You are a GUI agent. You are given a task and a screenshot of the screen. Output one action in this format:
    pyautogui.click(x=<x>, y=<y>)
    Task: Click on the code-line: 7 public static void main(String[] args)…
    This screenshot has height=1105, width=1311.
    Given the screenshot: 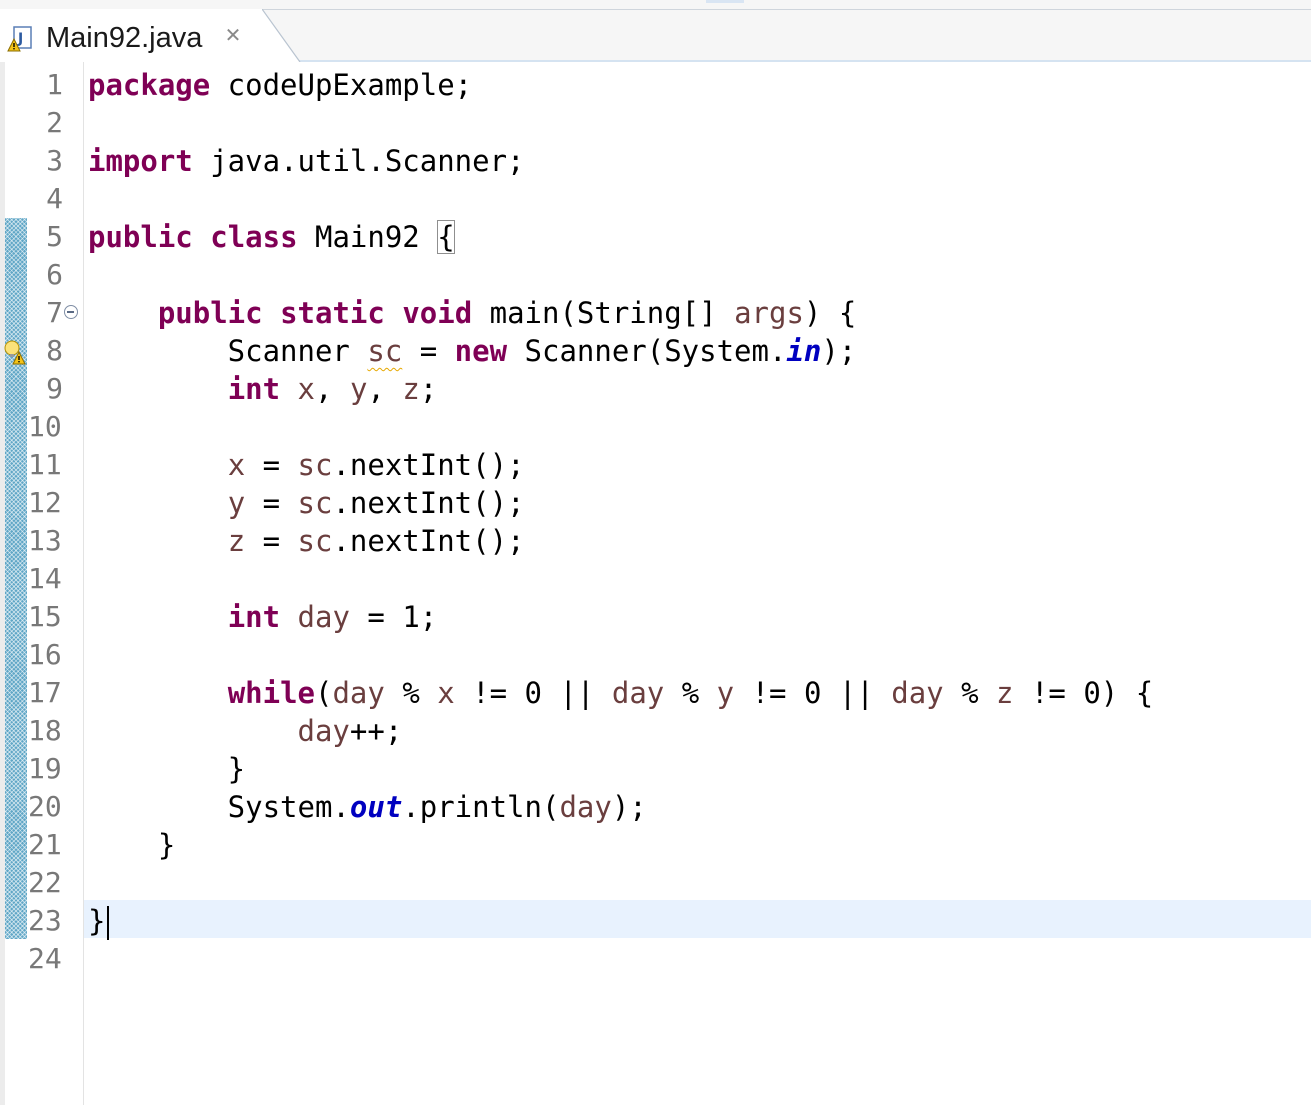 What is the action you would take?
    pyautogui.click(x=655, y=313)
    